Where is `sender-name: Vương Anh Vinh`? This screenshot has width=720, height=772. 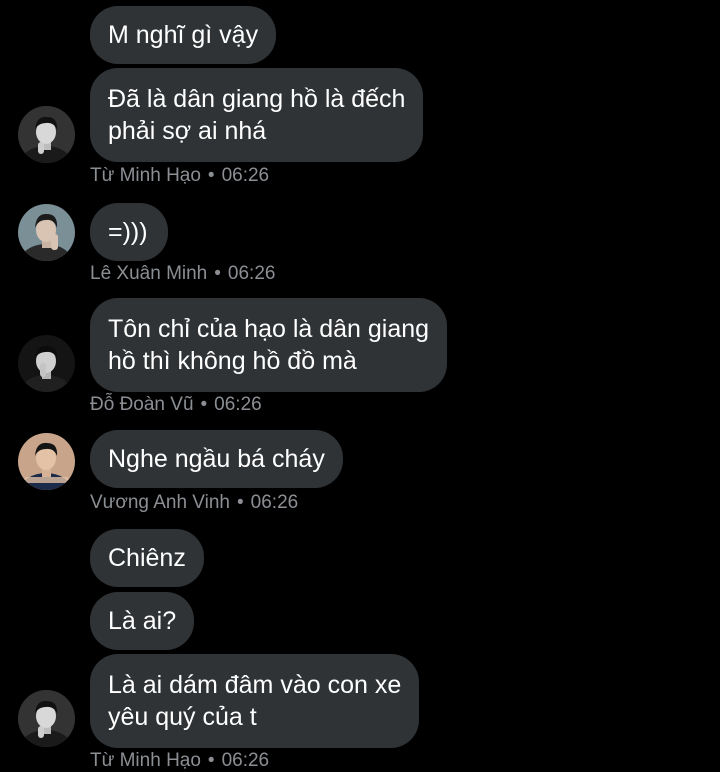
sender-name: Vương Anh Vinh is located at coordinates (160, 502).